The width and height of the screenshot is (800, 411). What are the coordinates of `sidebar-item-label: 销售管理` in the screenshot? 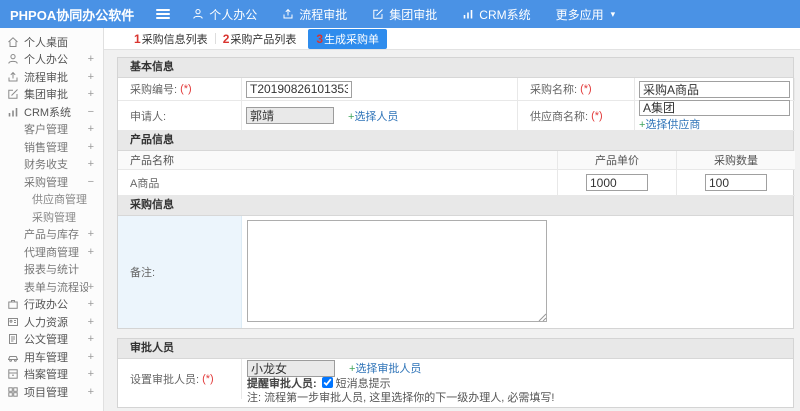 It's located at (46, 147).